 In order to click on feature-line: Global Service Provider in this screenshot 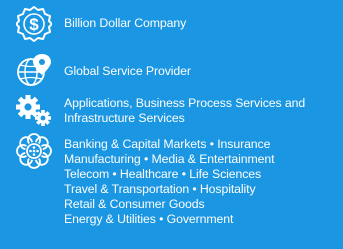, I will do `click(127, 71)`.